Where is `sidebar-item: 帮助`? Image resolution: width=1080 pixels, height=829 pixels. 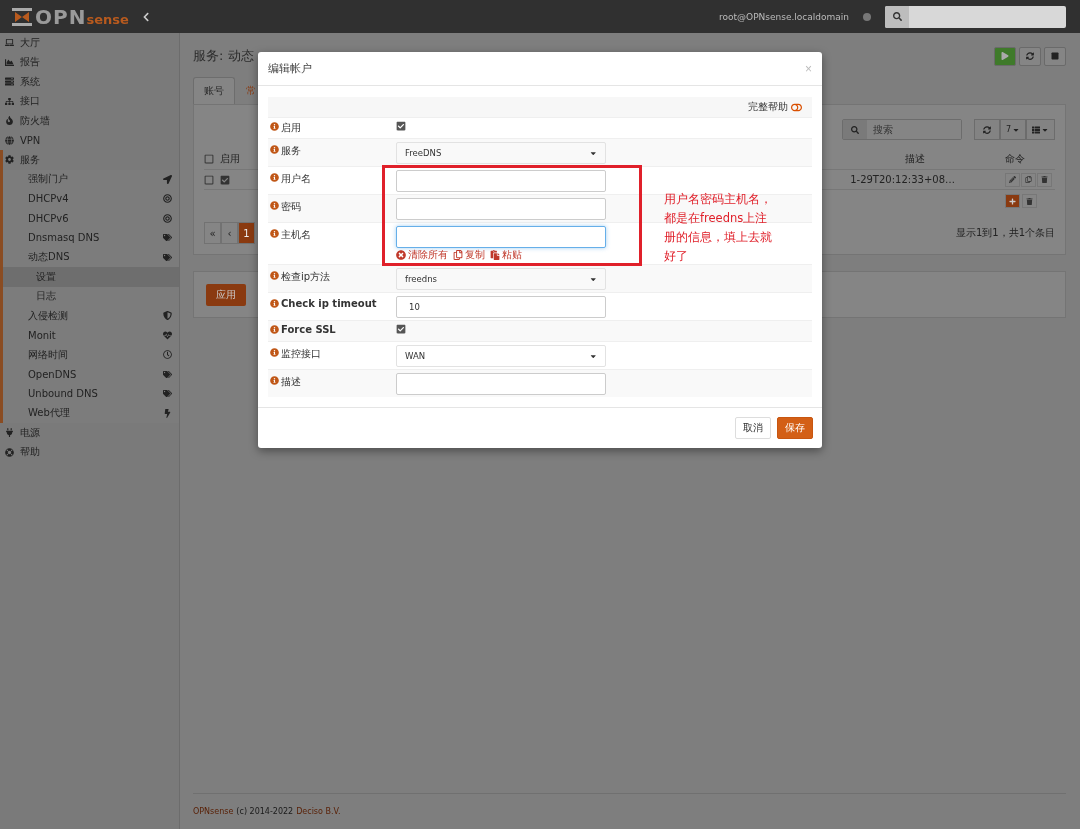
sidebar-item: 帮助 is located at coordinates (89, 452).